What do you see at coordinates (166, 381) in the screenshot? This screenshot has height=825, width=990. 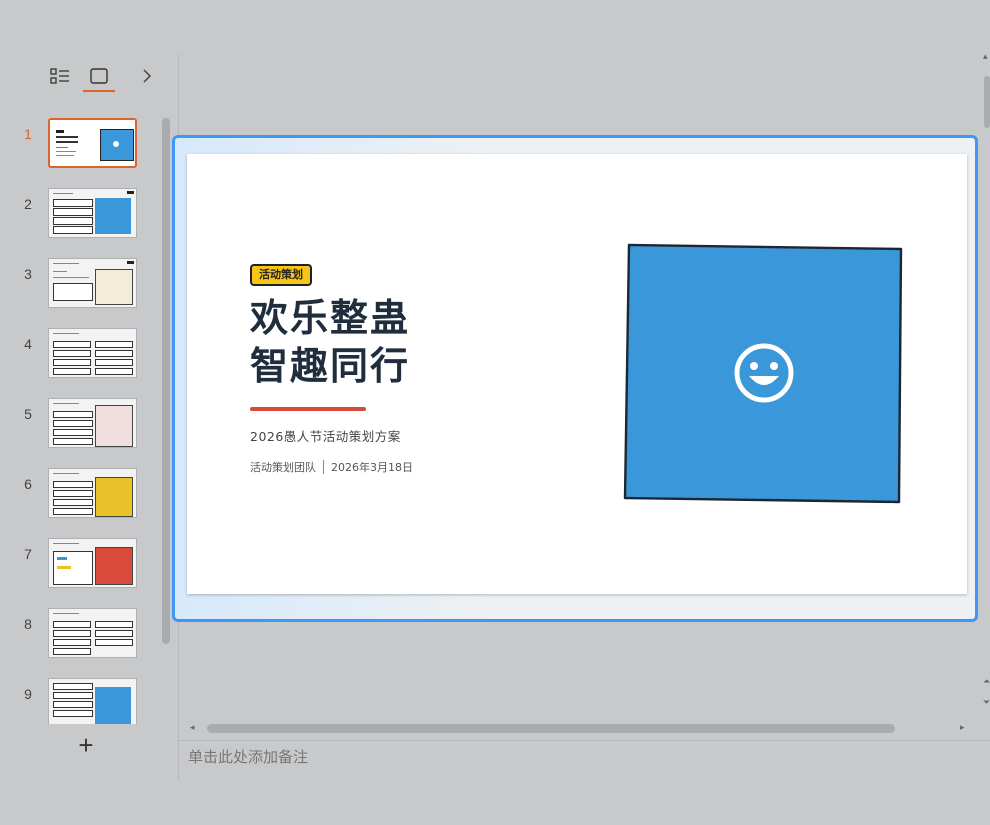 I see `thumbnail-scrollbar` at bounding box center [166, 381].